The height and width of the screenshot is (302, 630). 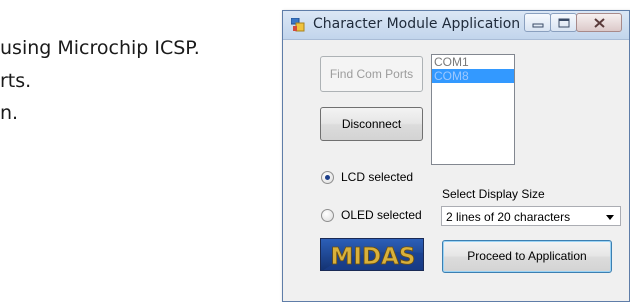 What do you see at coordinates (435, 24) in the screenshot?
I see `window-title: Character Module Application V1.1` at bounding box center [435, 24].